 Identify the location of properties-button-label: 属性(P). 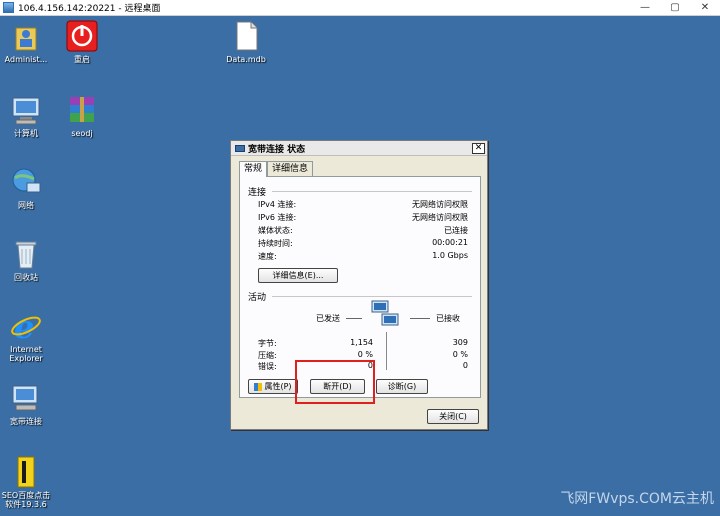
(278, 386).